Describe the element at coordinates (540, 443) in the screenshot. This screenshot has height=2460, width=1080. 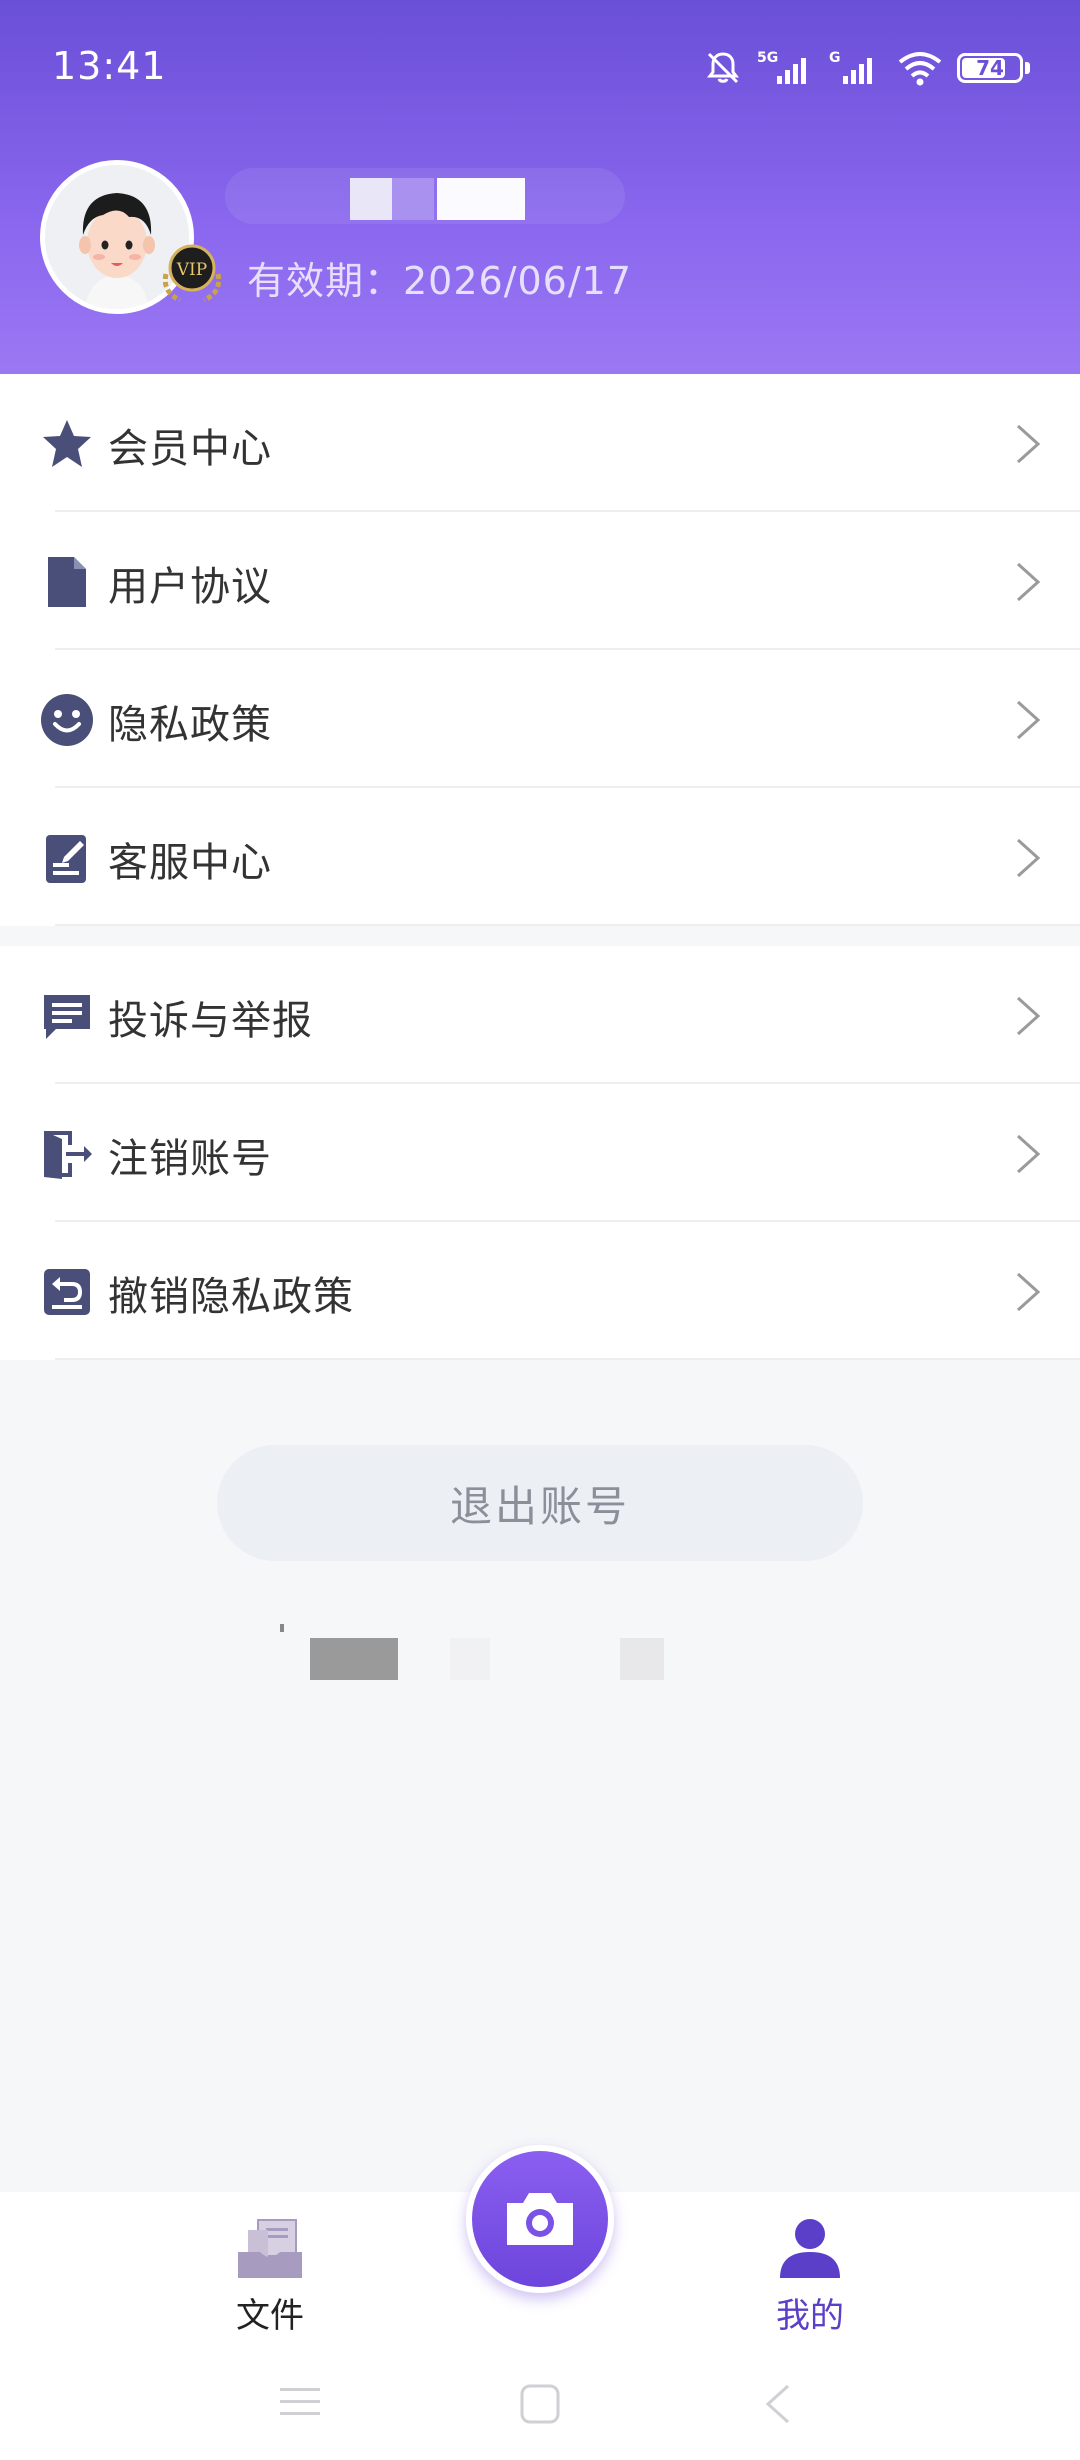
I see `menu-item-member-center: 会员中心` at that location.